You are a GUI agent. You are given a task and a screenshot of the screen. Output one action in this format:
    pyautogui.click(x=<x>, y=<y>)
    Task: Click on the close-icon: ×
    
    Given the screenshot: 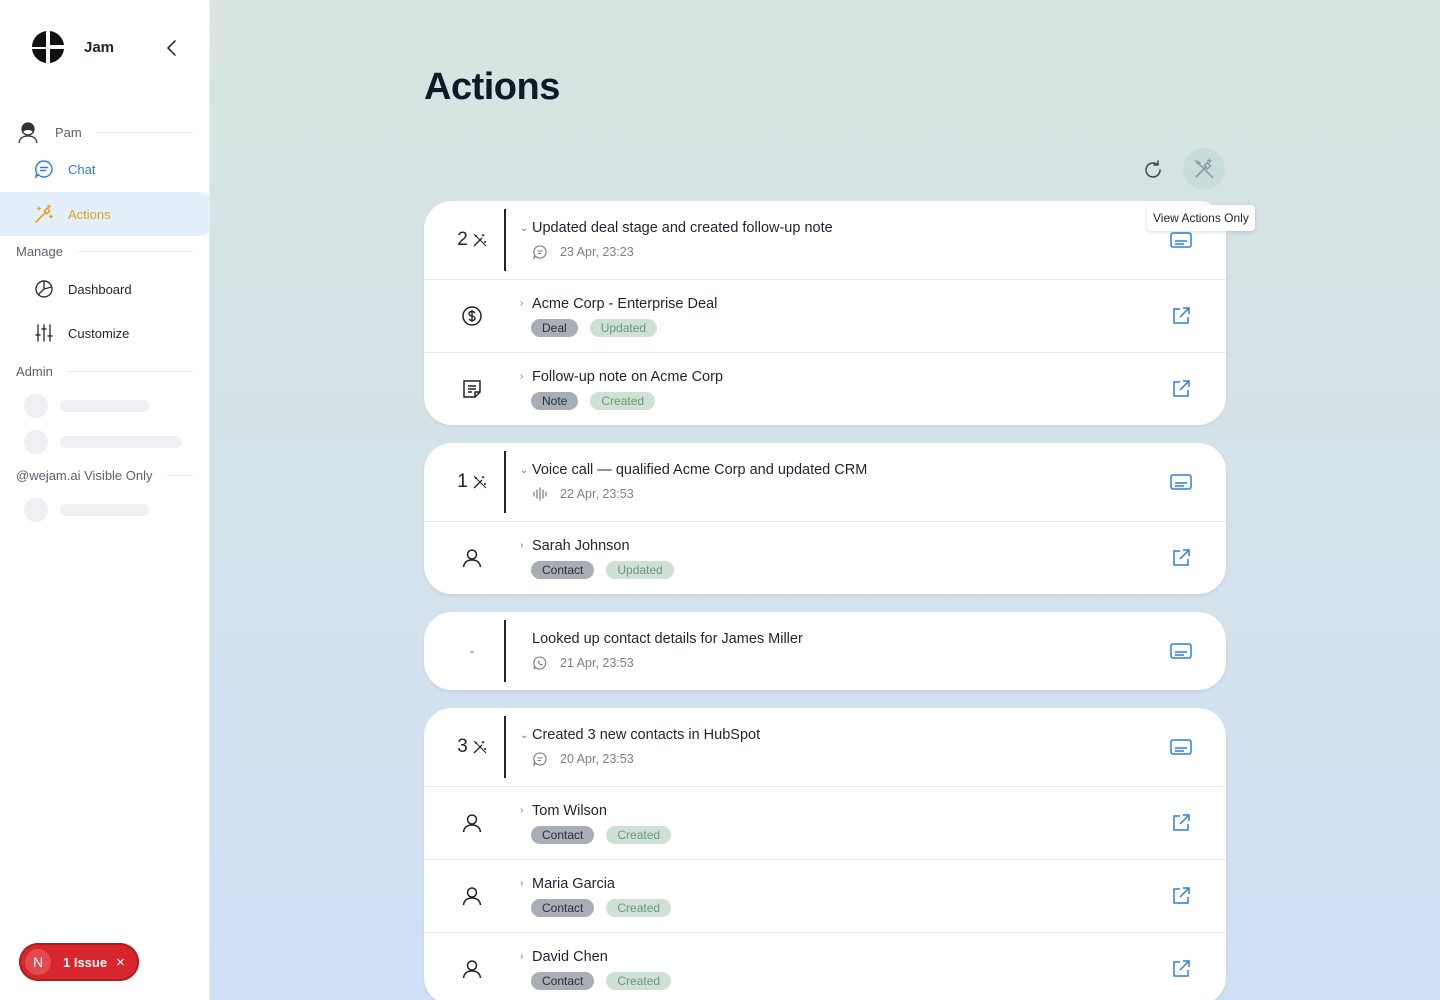 What is the action you would take?
    pyautogui.click(x=120, y=962)
    